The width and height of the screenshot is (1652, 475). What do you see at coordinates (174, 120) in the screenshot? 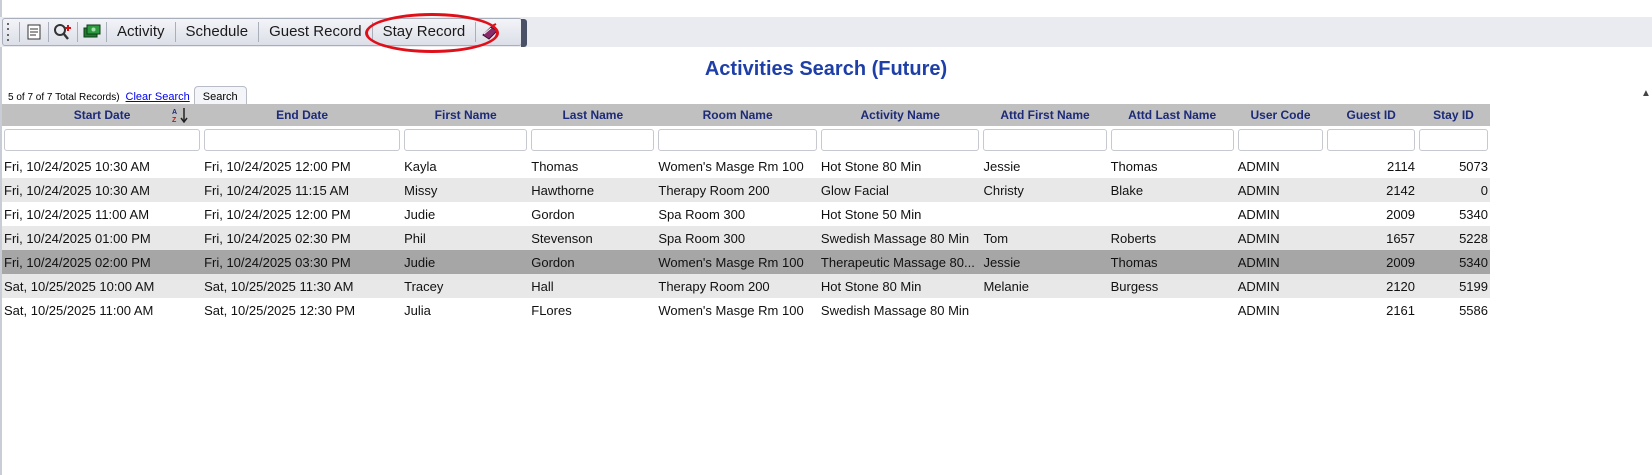
I see `svg-text: Z` at bounding box center [174, 120].